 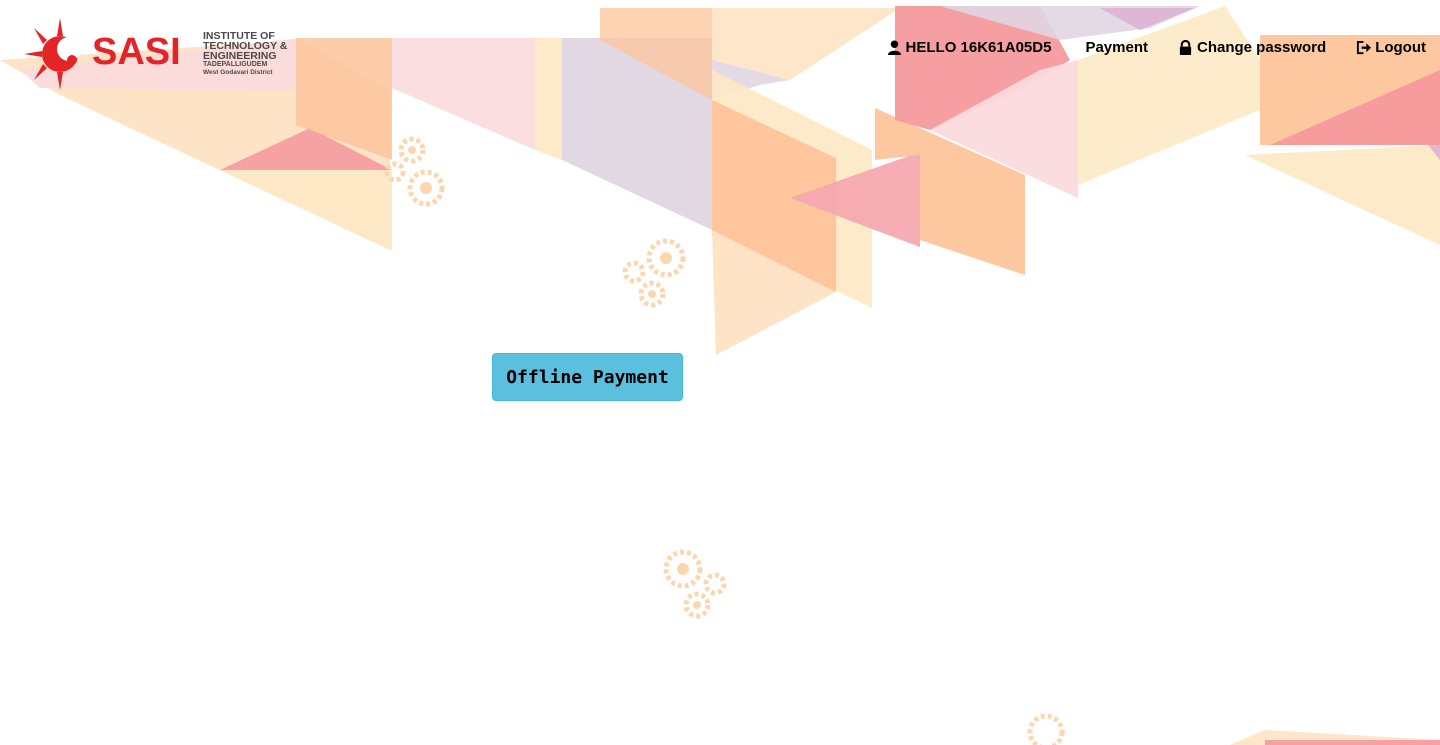 What do you see at coordinates (238, 72) in the screenshot?
I see `logo-line-5: West Godavari District` at bounding box center [238, 72].